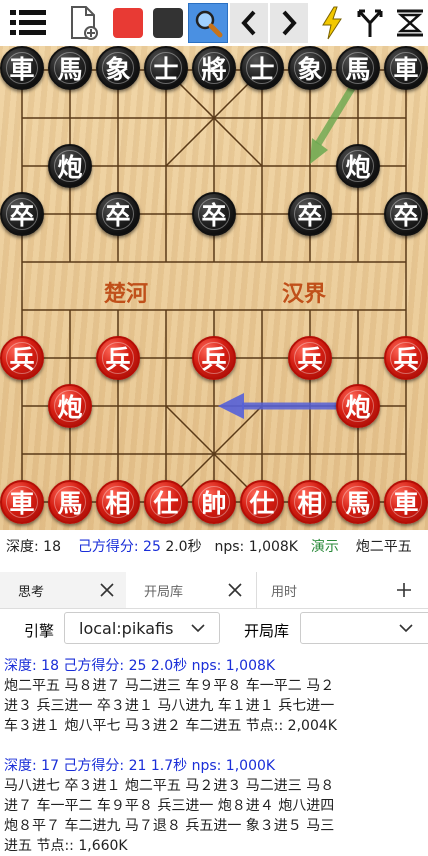 The width and height of the screenshot is (428, 856). What do you see at coordinates (214, 68) in the screenshot?
I see `black-piece: 將` at bounding box center [214, 68].